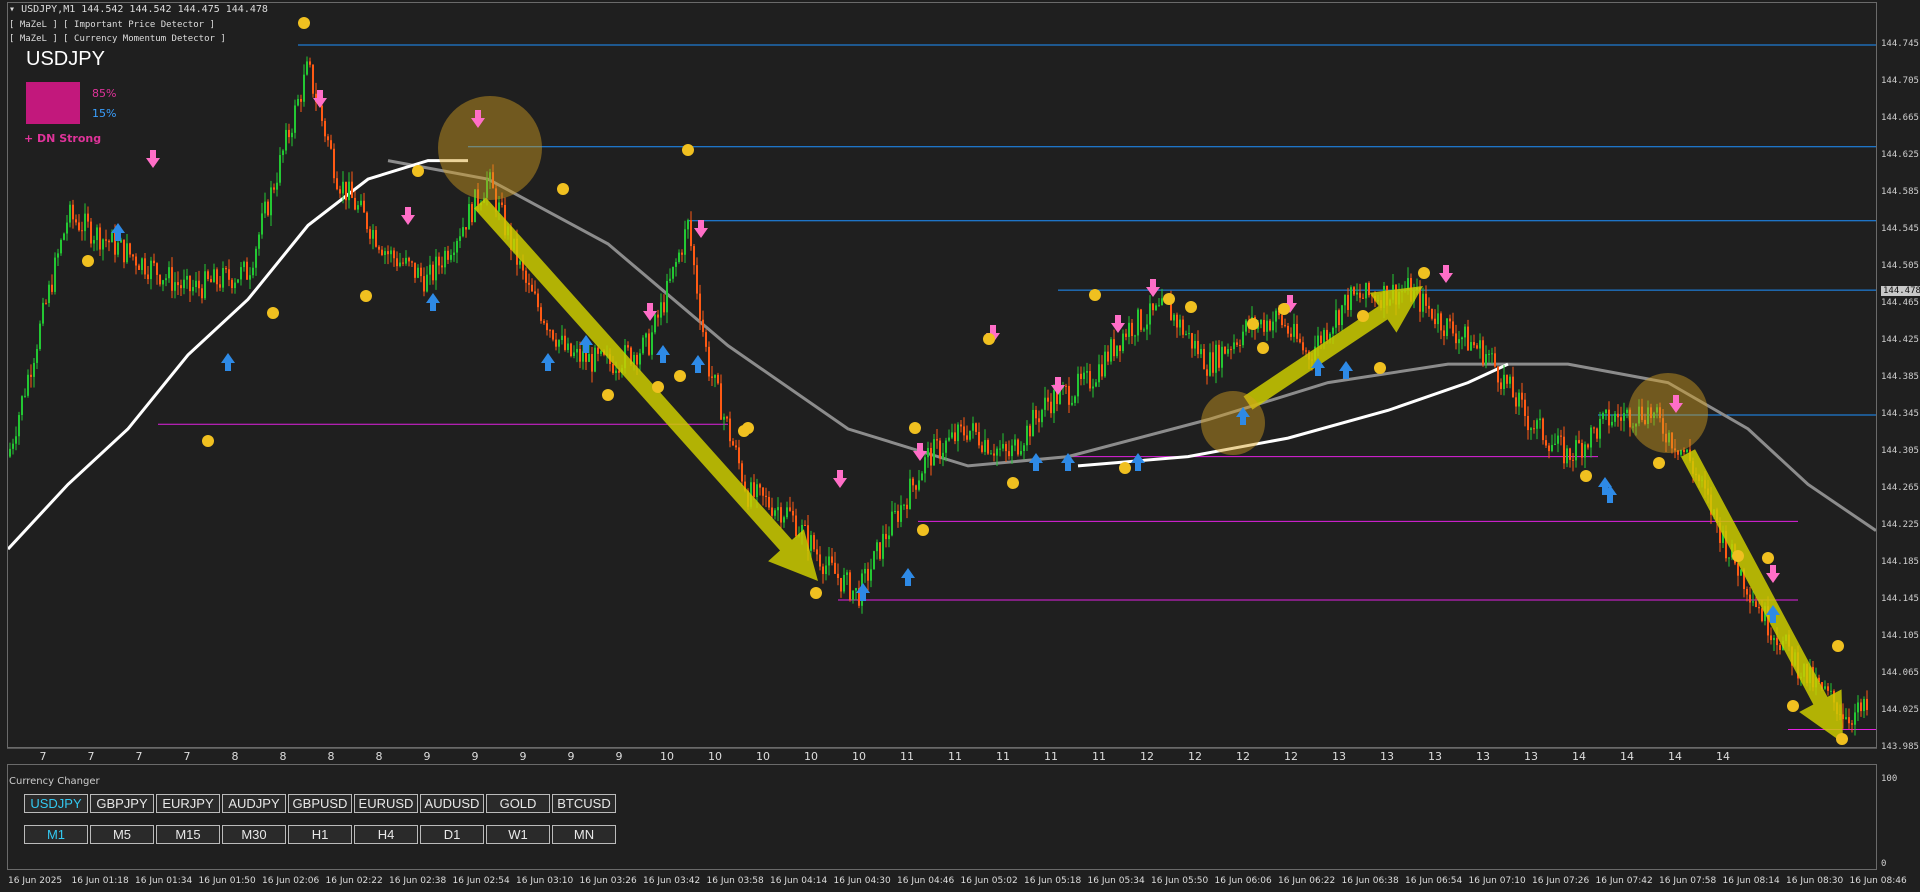 The image size is (1920, 892). What do you see at coordinates (1900, 451) in the screenshot?
I see `price-tick-label: 144.305` at bounding box center [1900, 451].